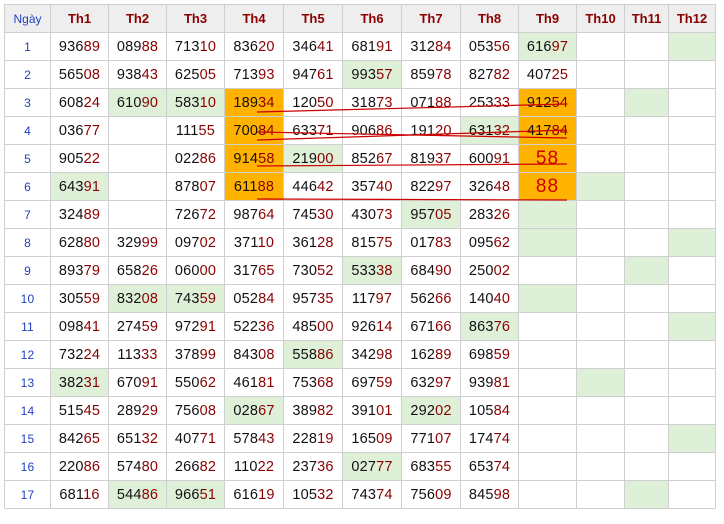 This screenshot has height=524, width=724. Describe the element at coordinates (547, 102) in the screenshot. I see `result-number: 91254` at that location.